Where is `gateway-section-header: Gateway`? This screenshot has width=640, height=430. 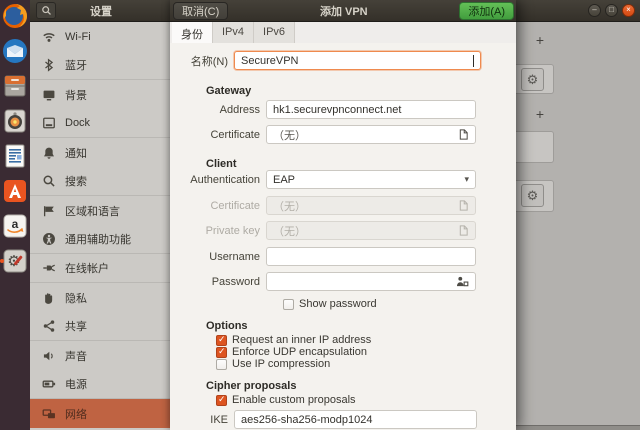
gateway-section-header: Gateway is located at coordinates (229, 91).